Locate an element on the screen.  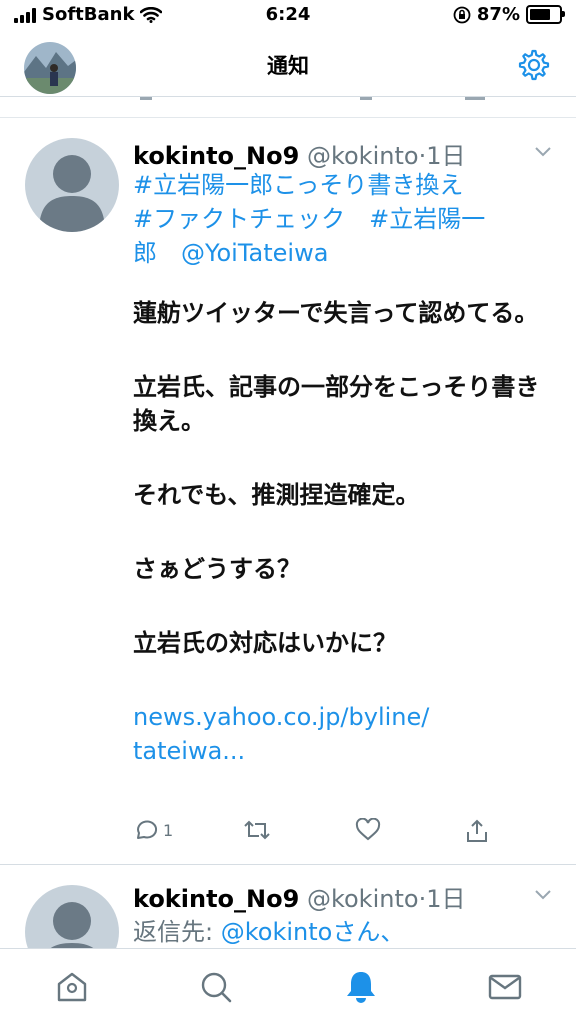
nav-bar: 通知 is located at coordinates (288, 65).